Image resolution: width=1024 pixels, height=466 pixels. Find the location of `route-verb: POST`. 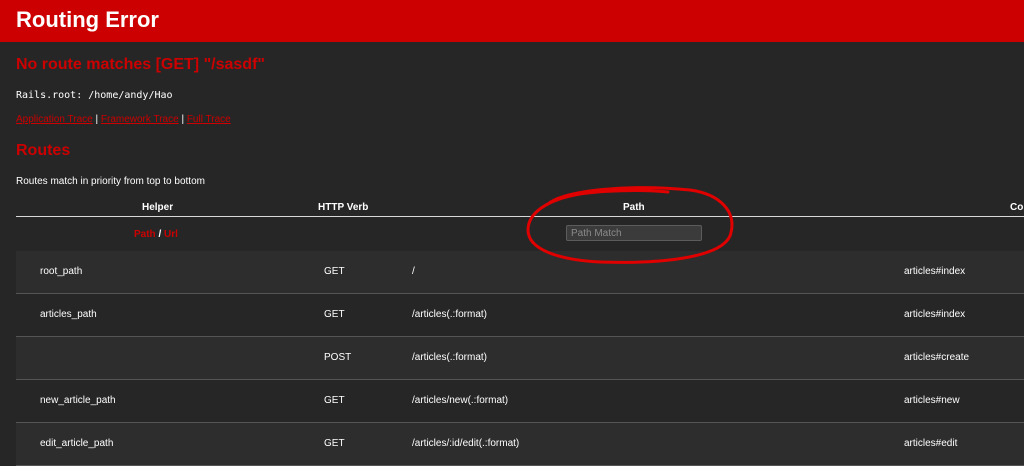

route-verb: POST is located at coordinates (338, 357).